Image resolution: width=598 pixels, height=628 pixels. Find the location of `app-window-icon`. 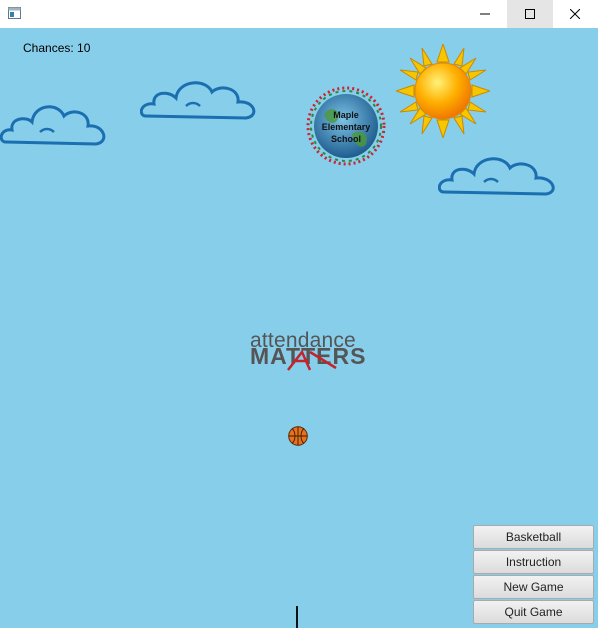

app-window-icon is located at coordinates (14, 13).